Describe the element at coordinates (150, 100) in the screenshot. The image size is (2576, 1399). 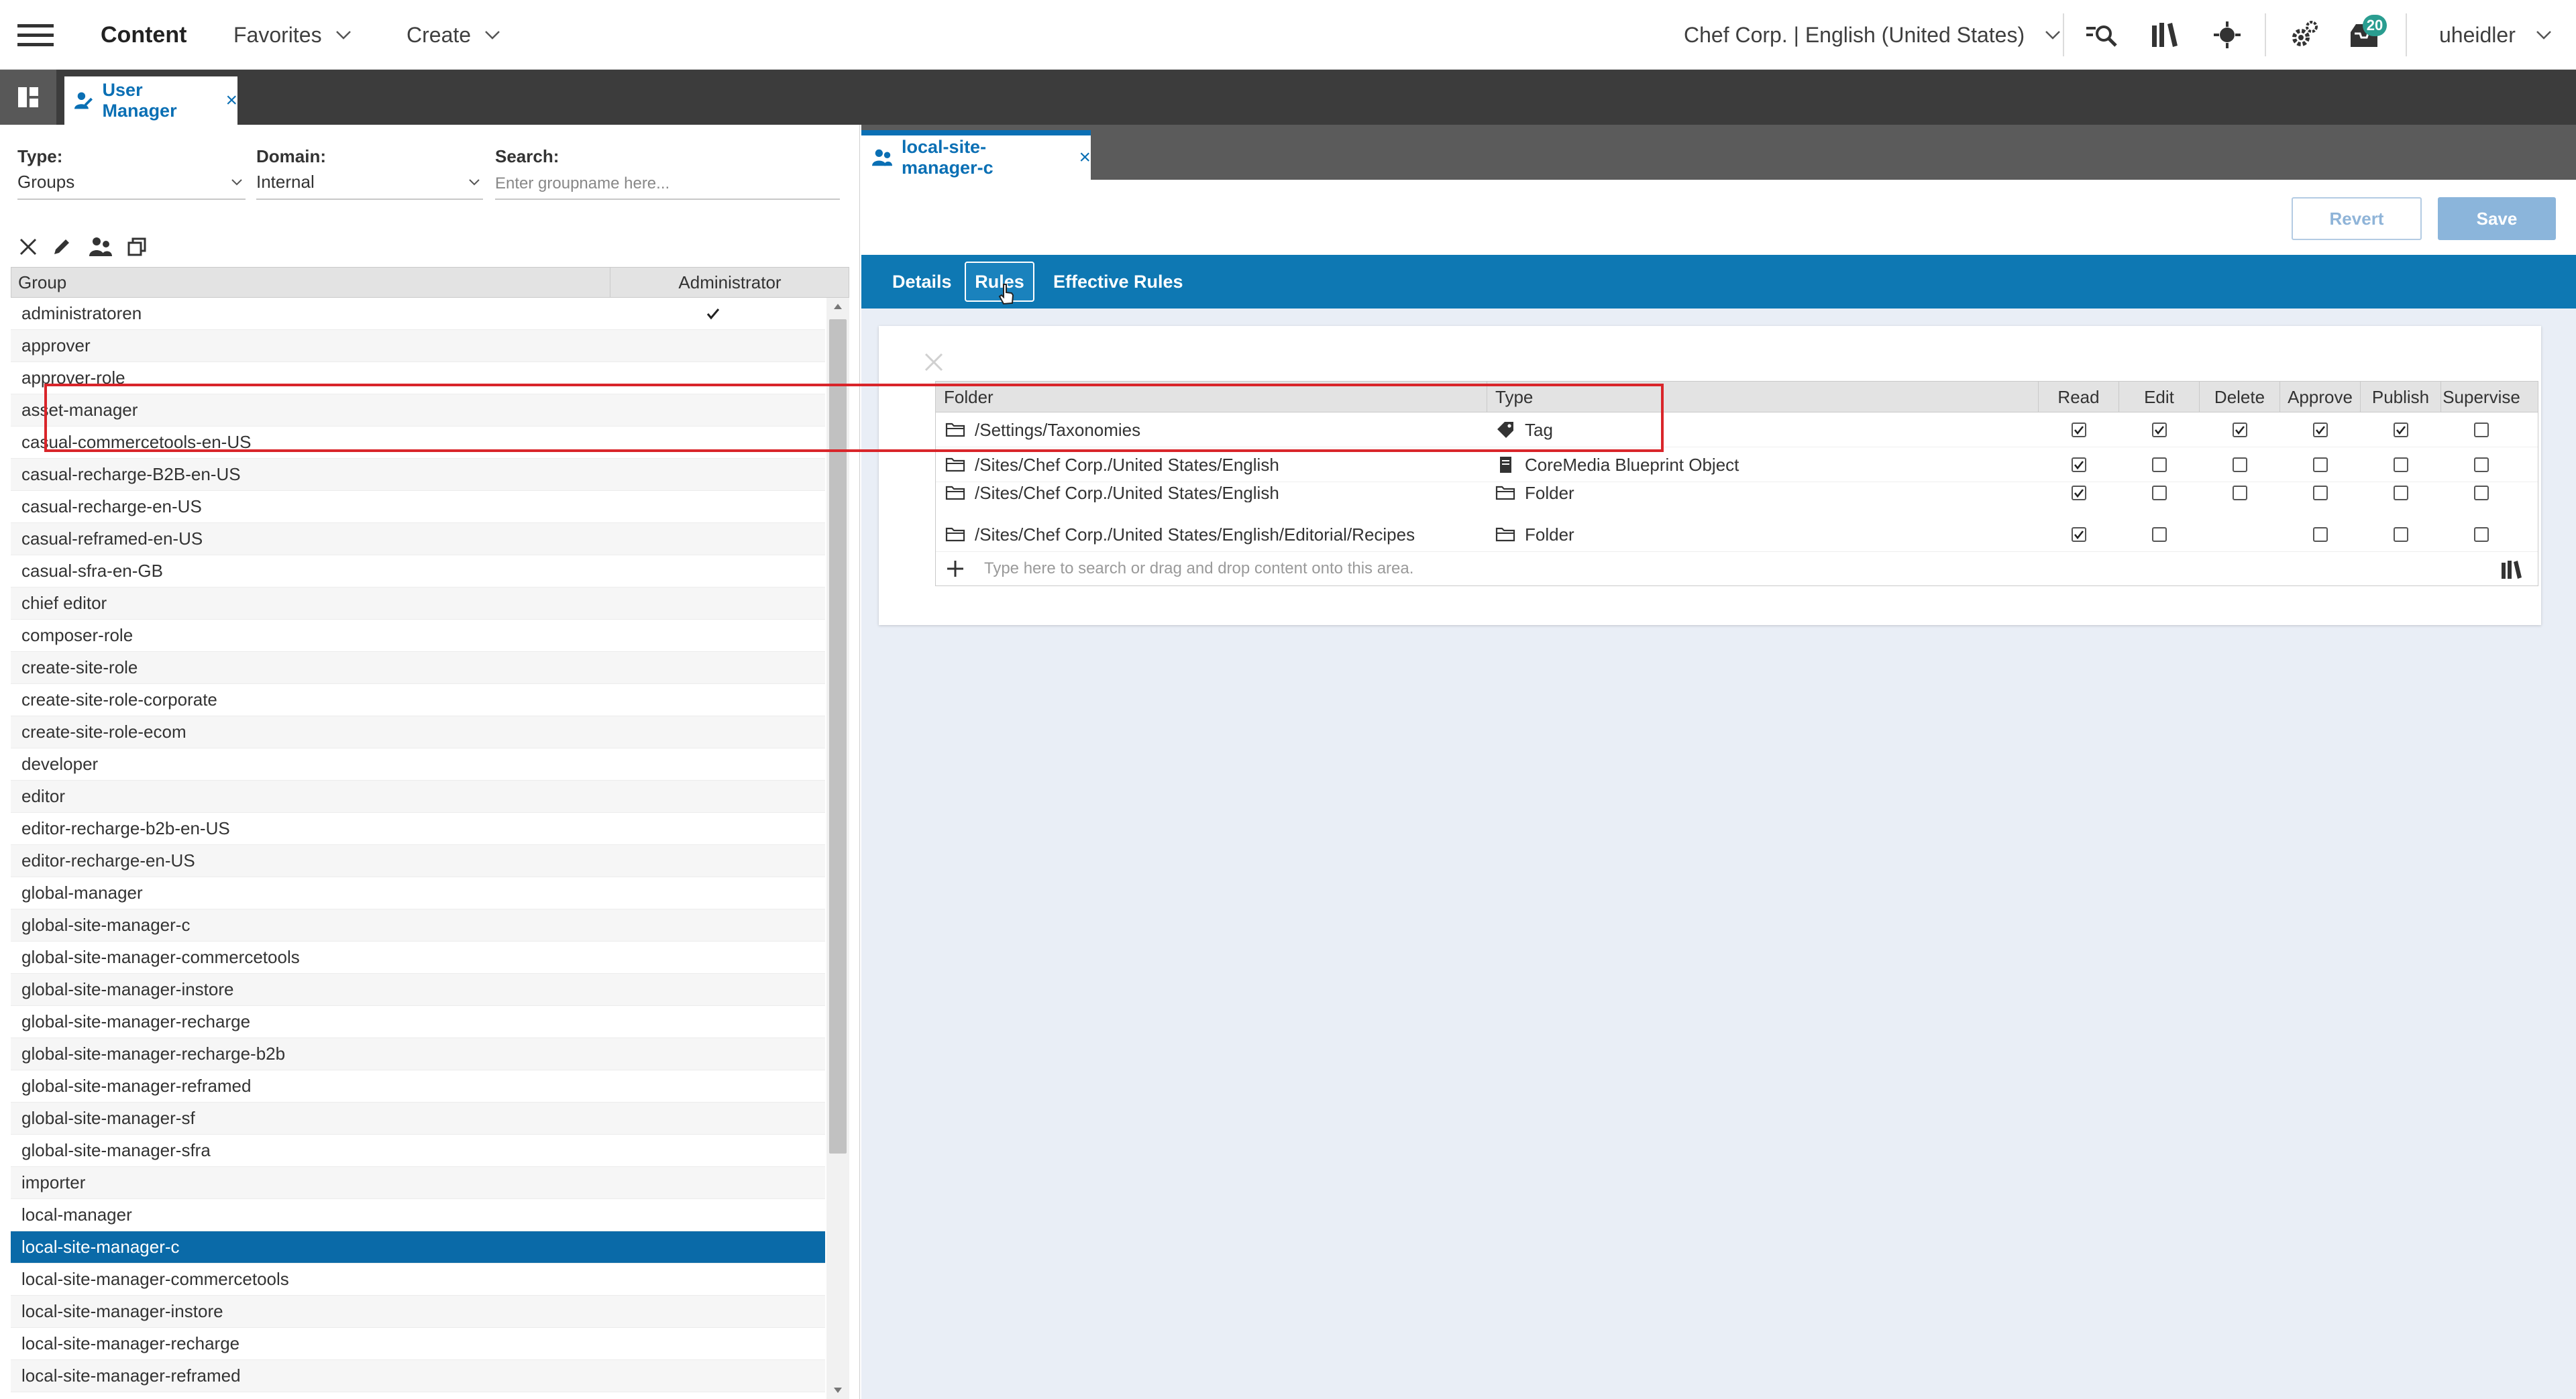
I see `tab-user-manager: User Manager ×` at that location.